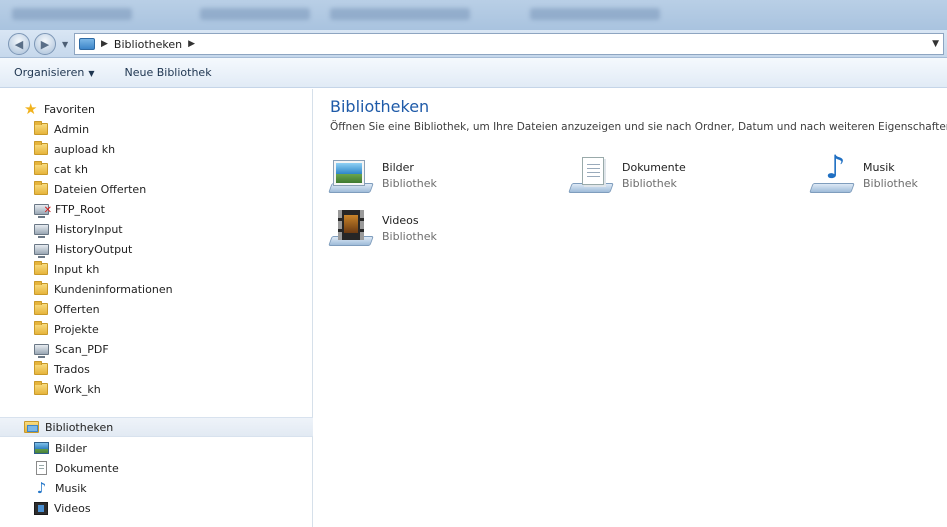  What do you see at coordinates (85, 149) in the screenshot?
I see `nav-item-label: aupload kh` at bounding box center [85, 149].